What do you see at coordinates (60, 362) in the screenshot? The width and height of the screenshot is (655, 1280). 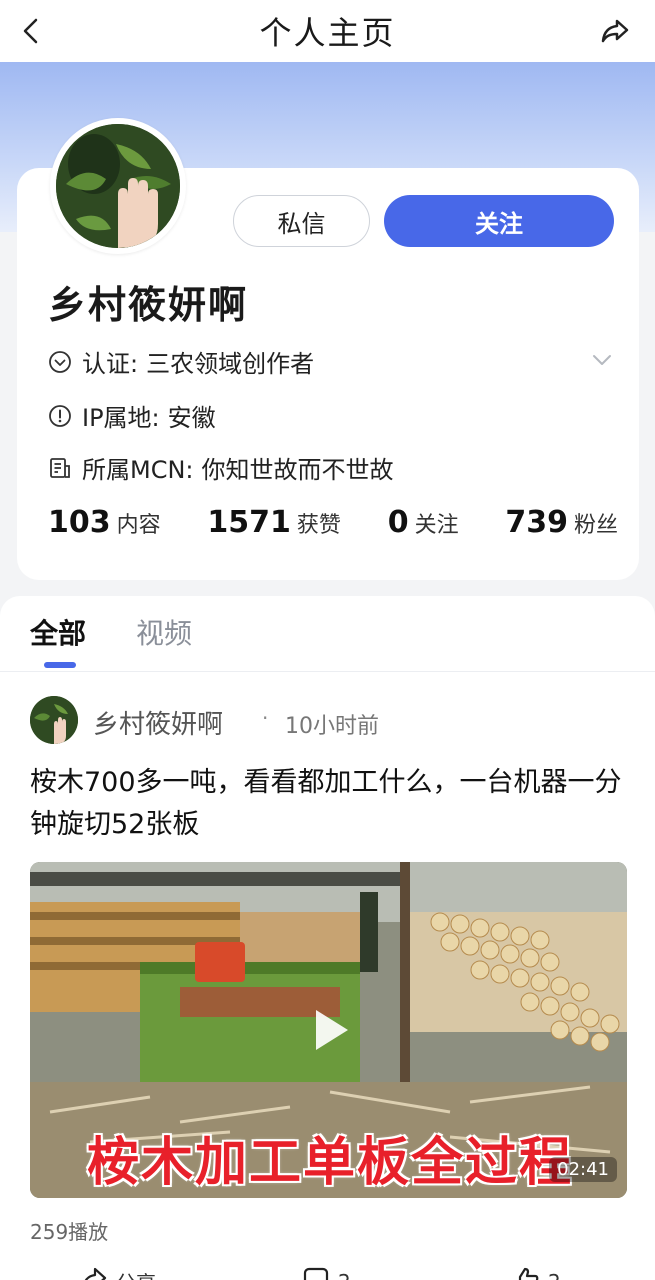 I see `verified-icon` at bounding box center [60, 362].